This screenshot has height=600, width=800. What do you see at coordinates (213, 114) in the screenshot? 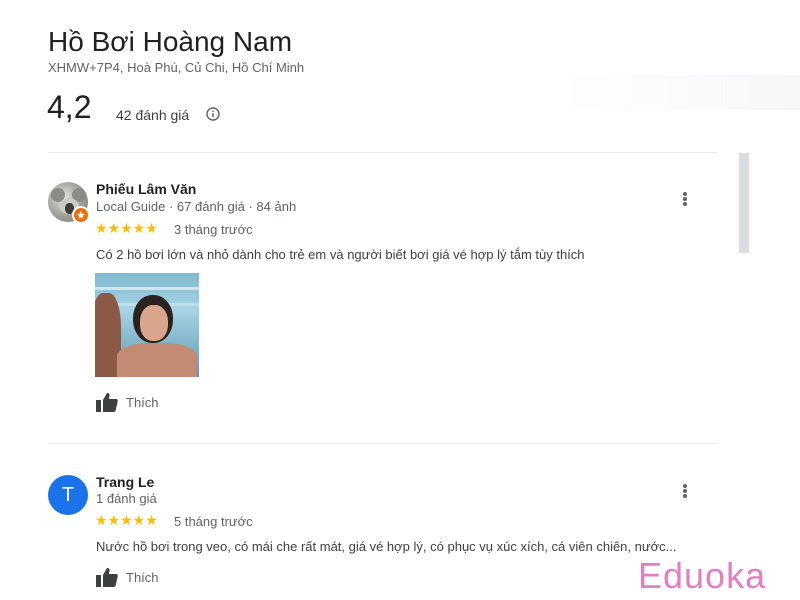
I see `info-icon` at bounding box center [213, 114].